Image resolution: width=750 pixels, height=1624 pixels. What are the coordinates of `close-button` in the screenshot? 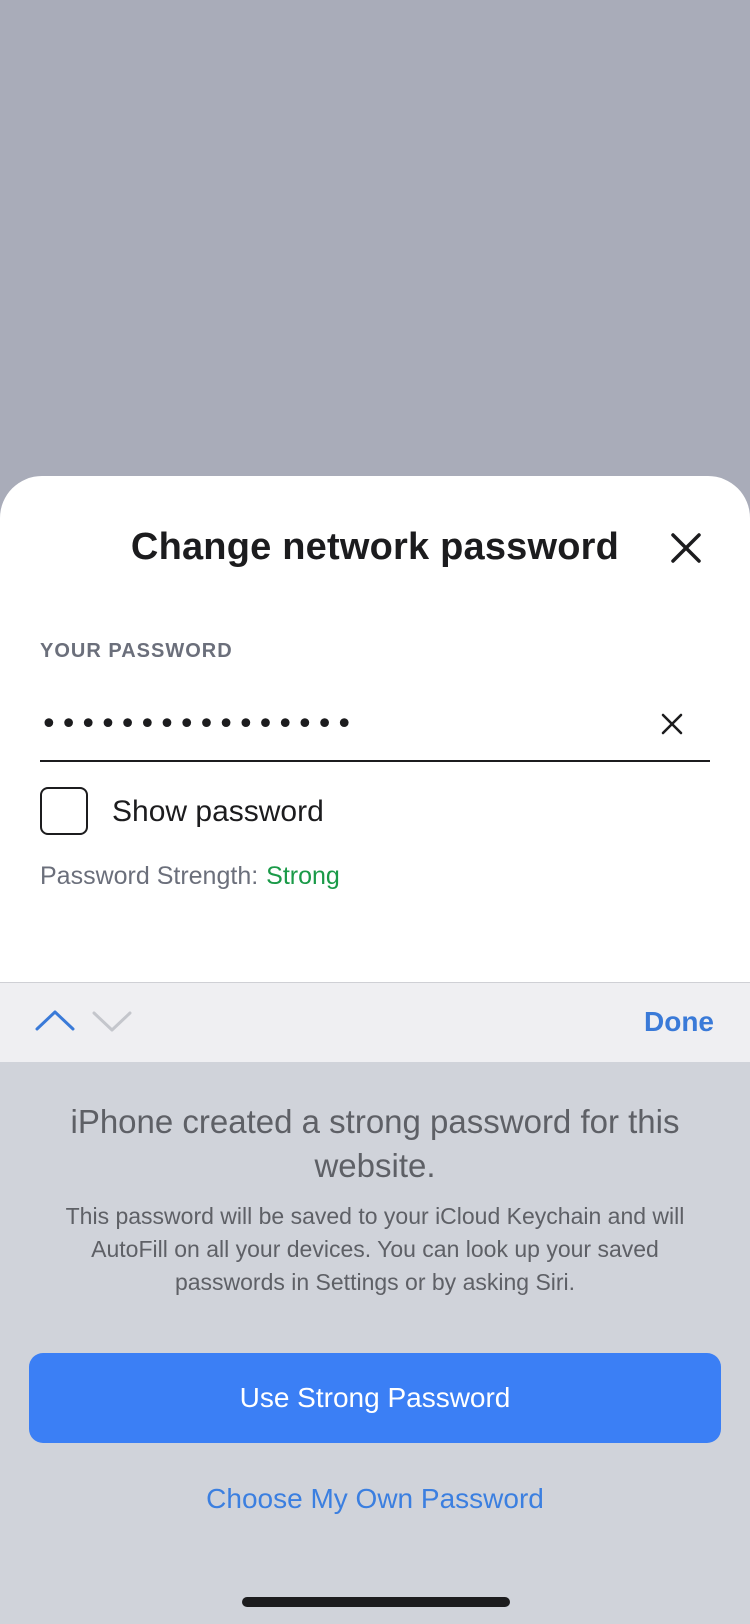 It's located at (686, 548).